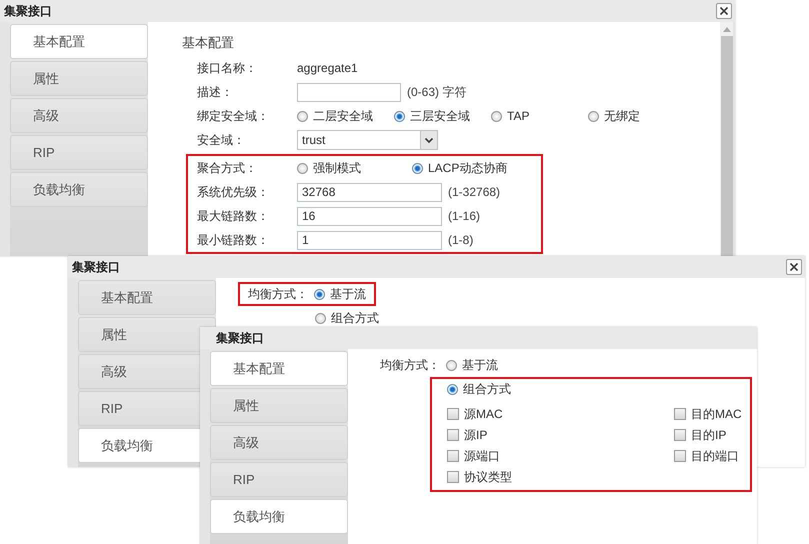 The image size is (809, 544). What do you see at coordinates (208, 43) in the screenshot?
I see `section-heading: 基本配置` at bounding box center [208, 43].